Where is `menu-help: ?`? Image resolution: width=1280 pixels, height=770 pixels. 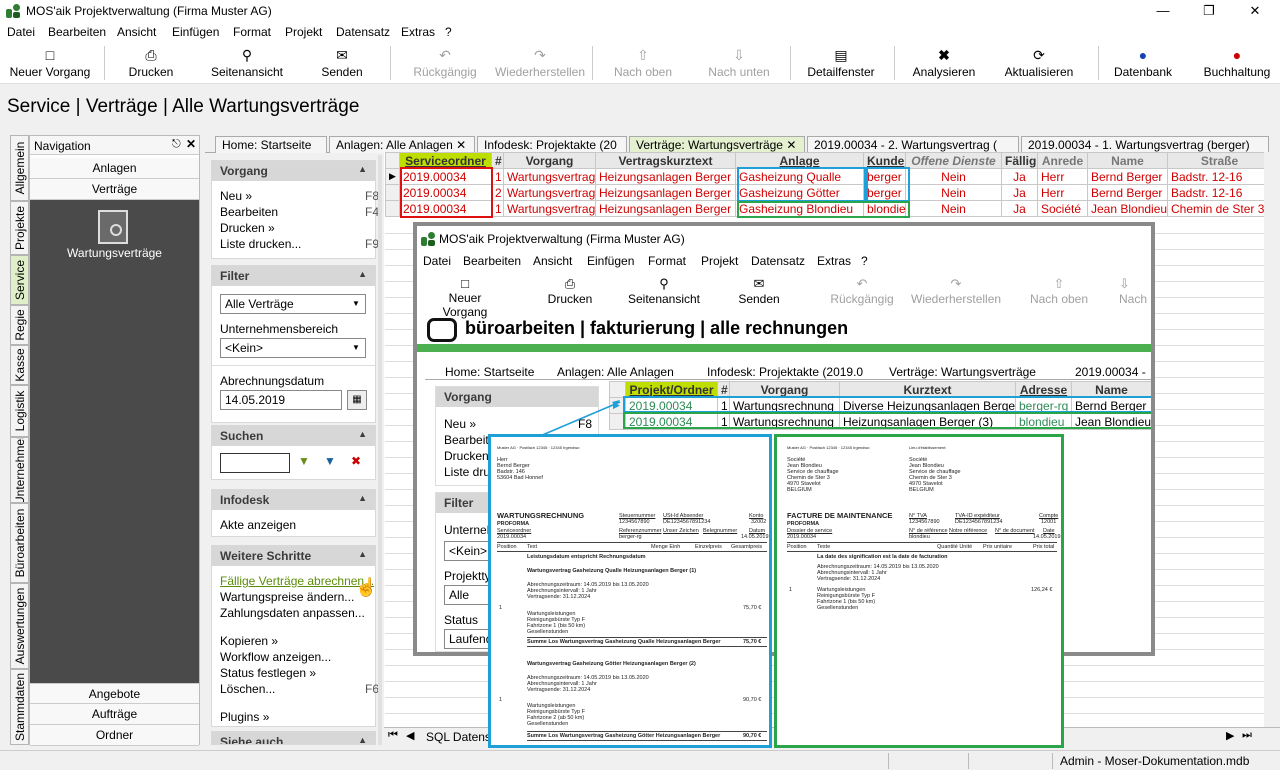
menu-help: ? is located at coordinates (448, 32).